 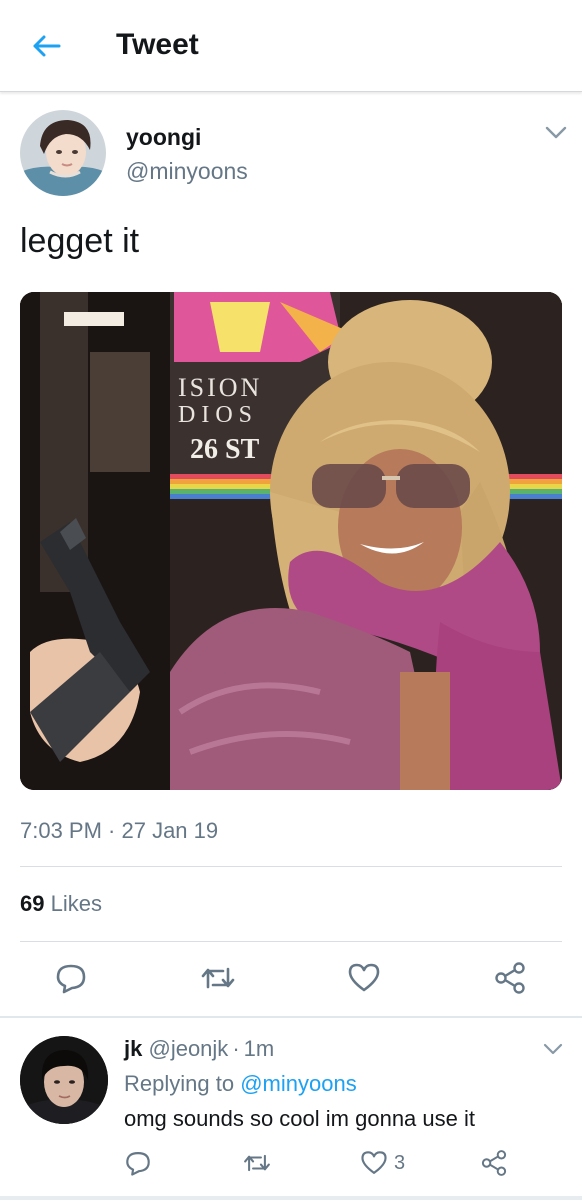 I want to click on sign-line3: 26 ST, so click(x=225, y=449).